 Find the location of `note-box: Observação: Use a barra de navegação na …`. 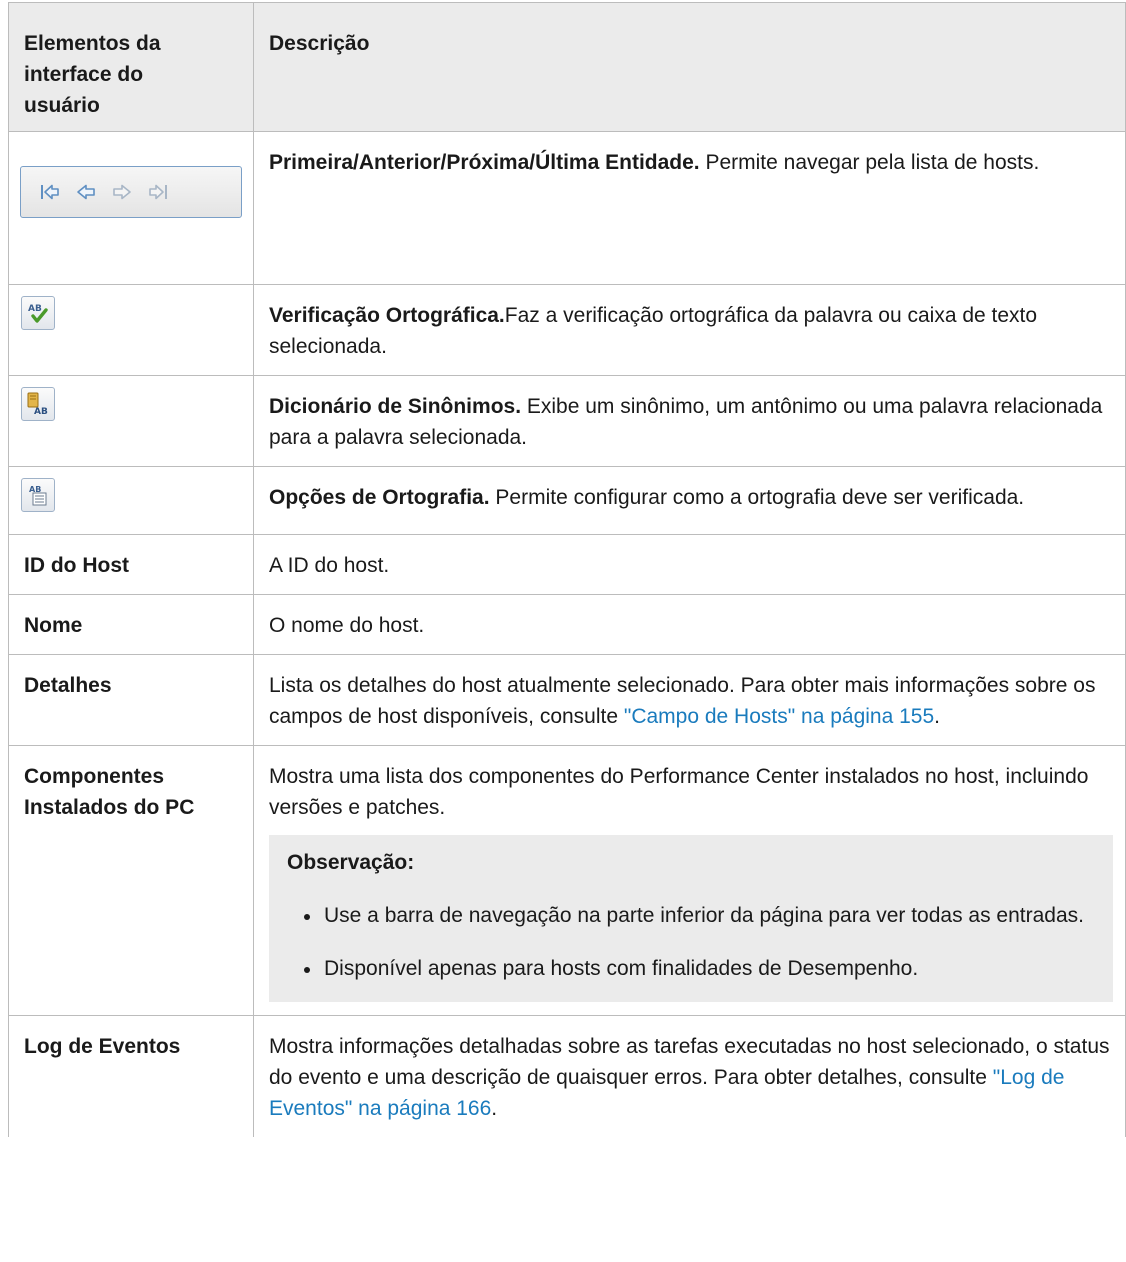

note-box: Observação: Use a barra de navegação na … is located at coordinates (691, 918).